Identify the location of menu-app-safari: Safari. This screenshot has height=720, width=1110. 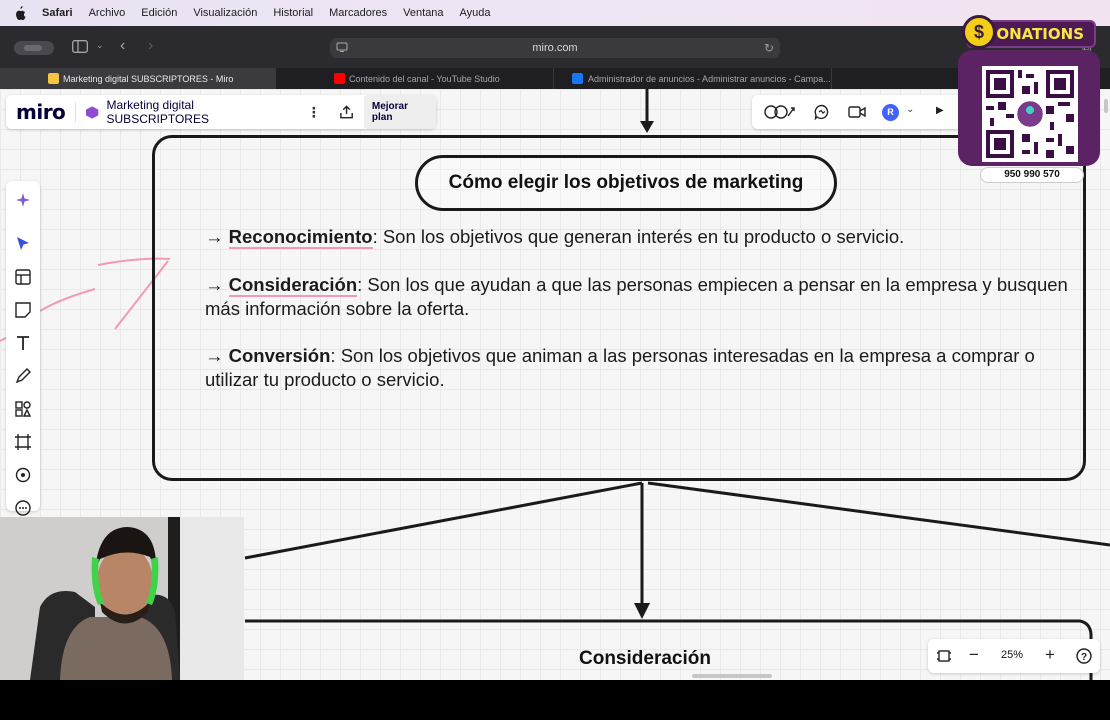
(57, 13).